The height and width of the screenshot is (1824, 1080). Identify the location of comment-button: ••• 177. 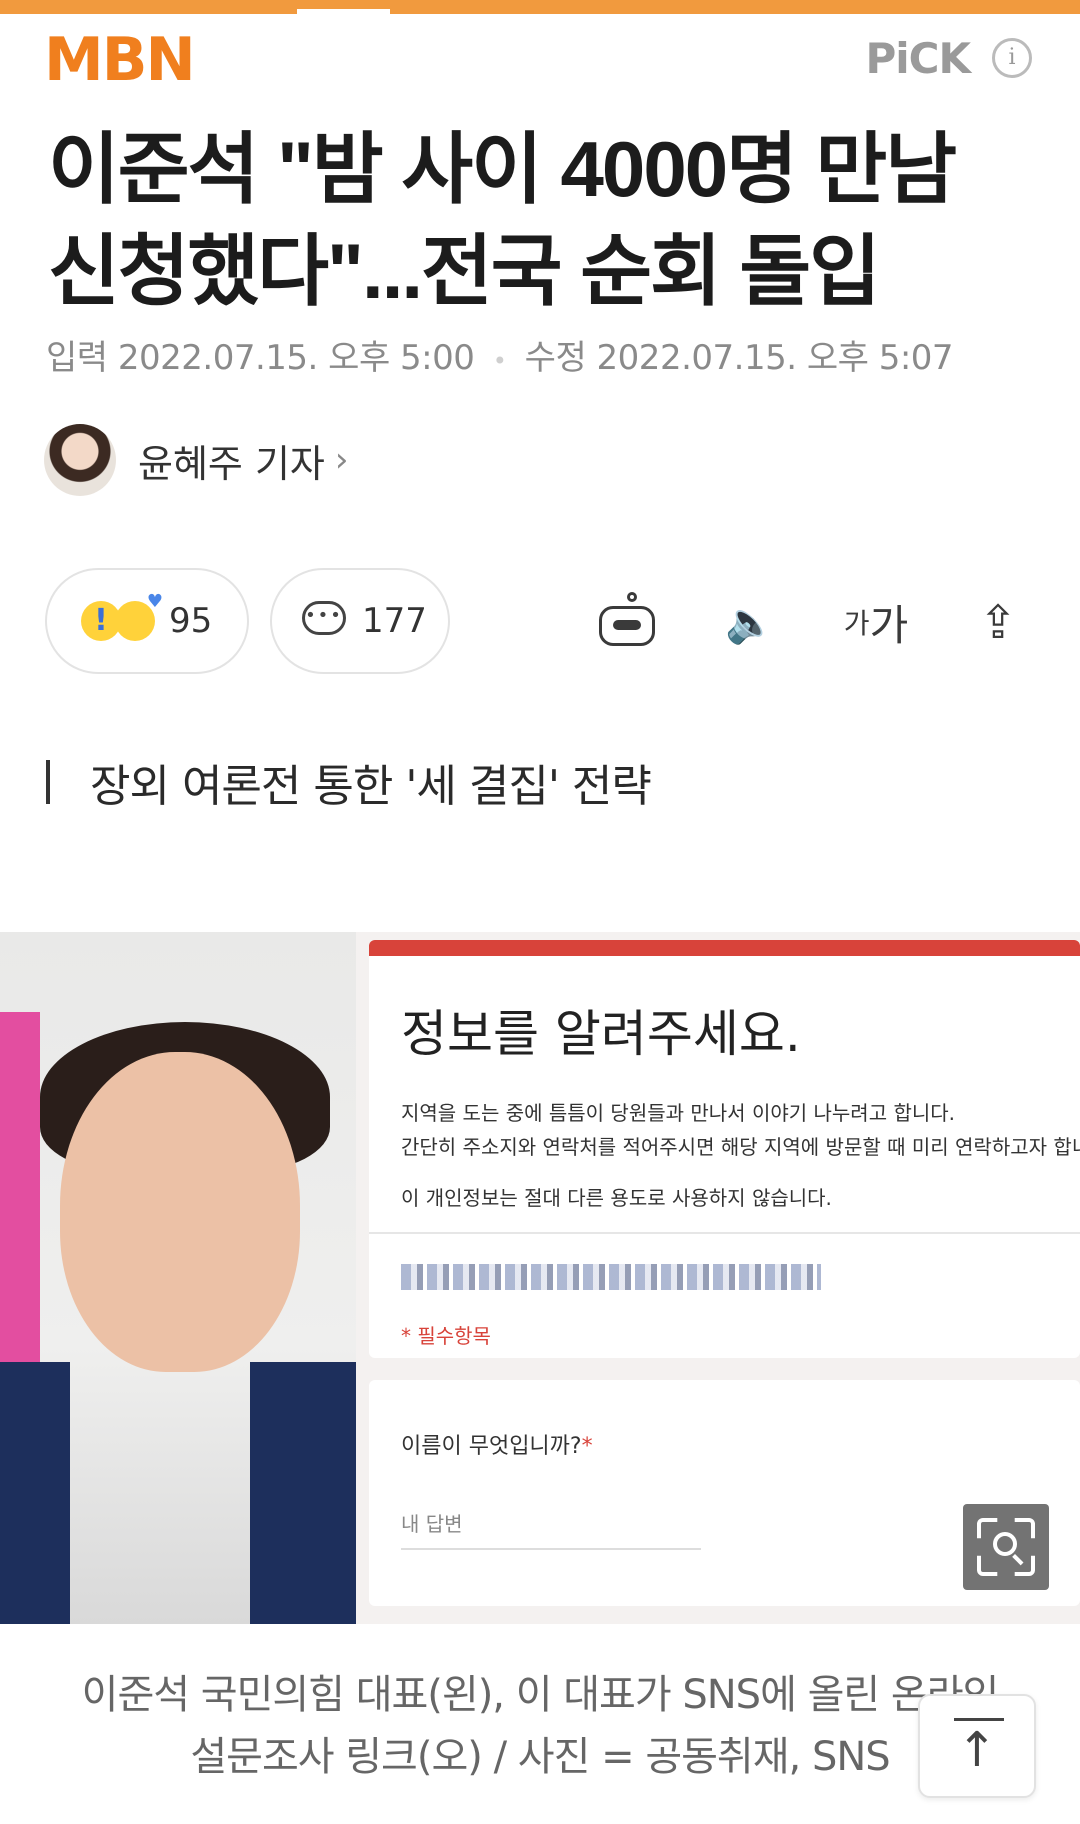
(360, 621).